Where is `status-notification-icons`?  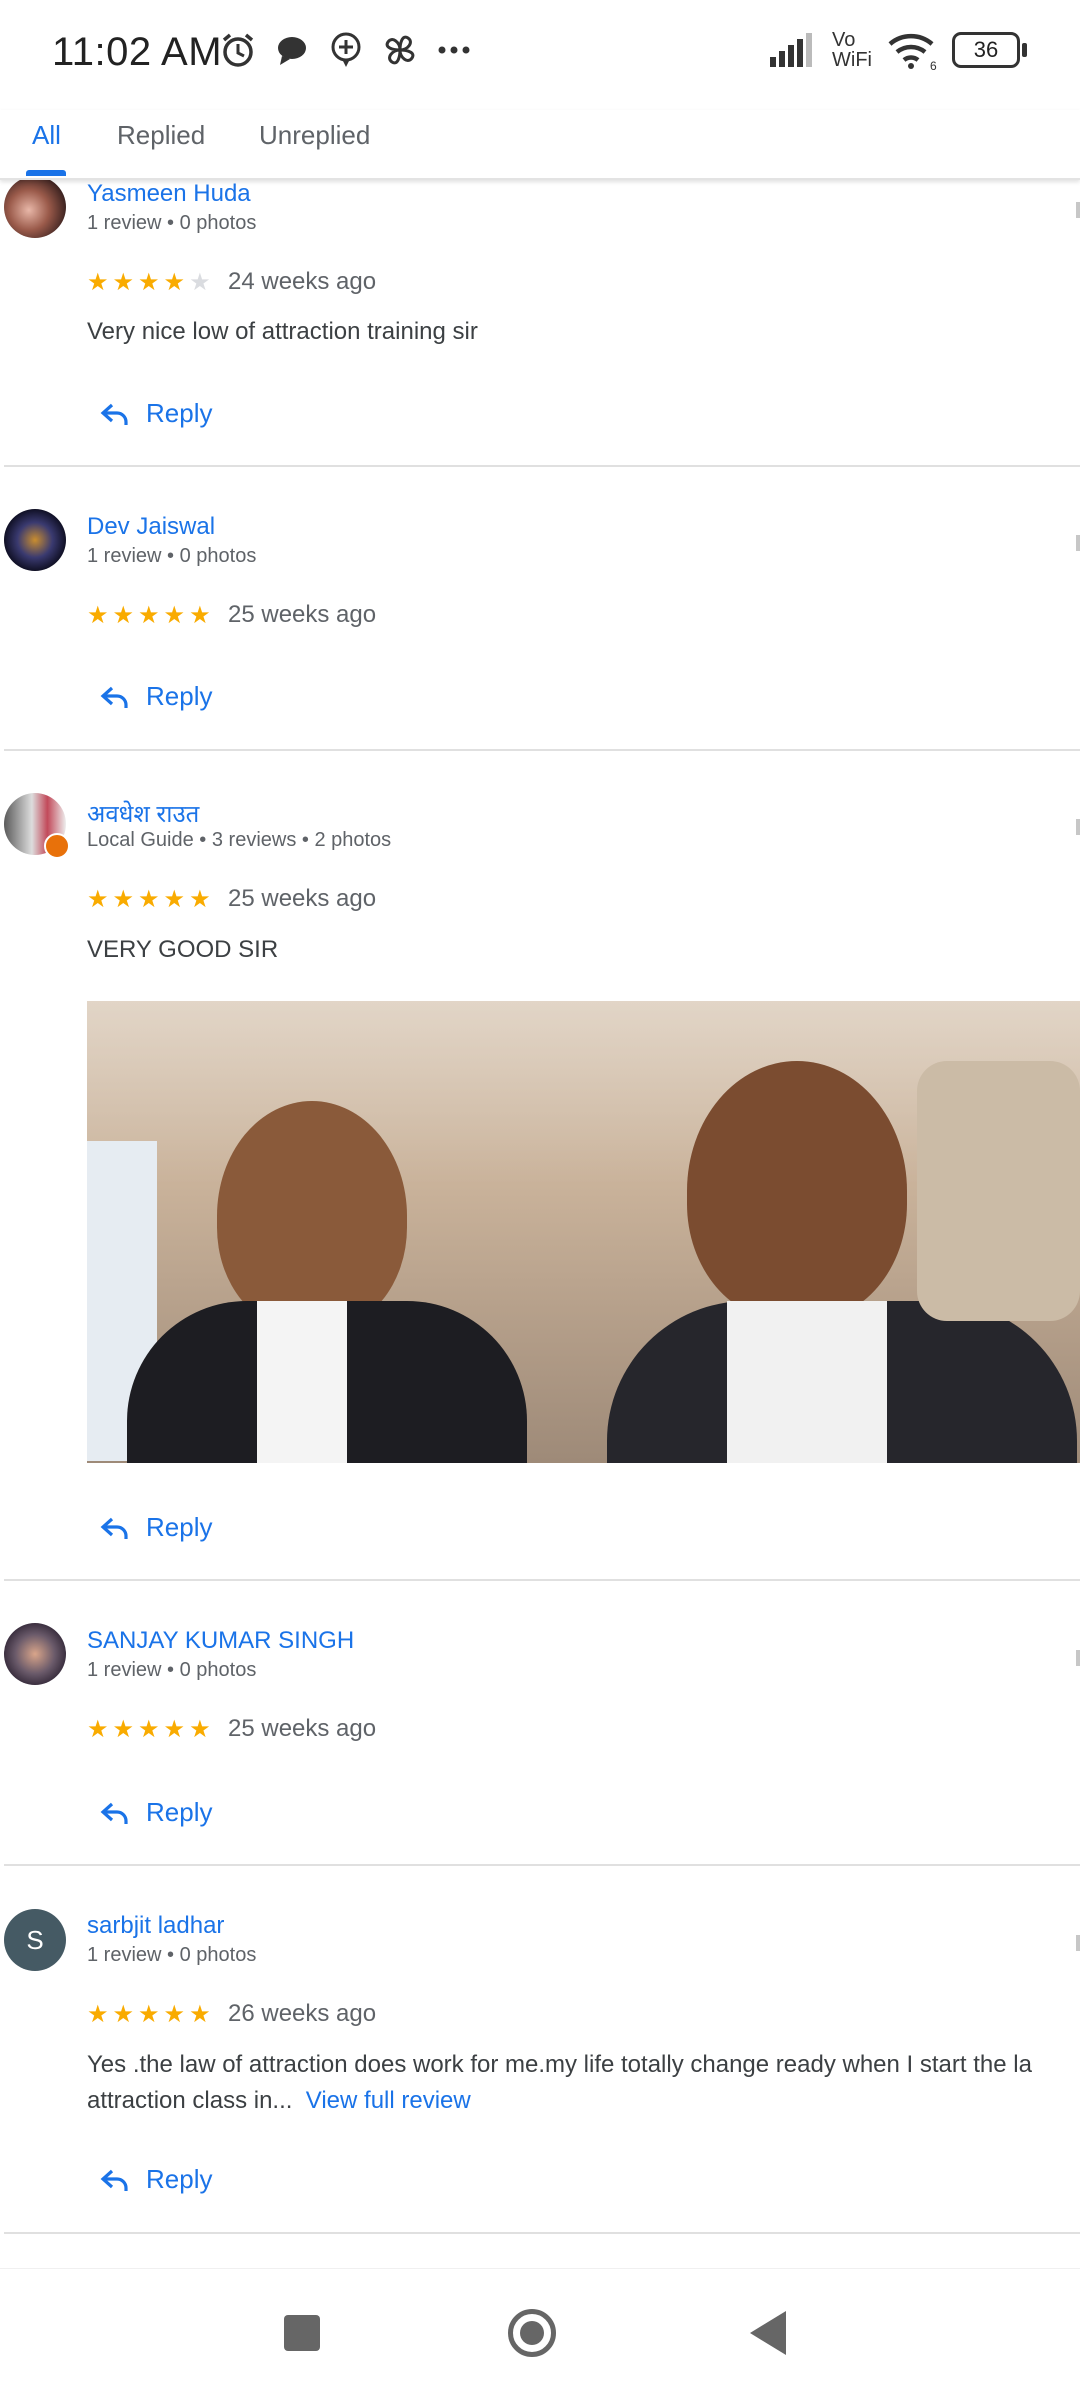
status-notification-icons is located at coordinates (346, 50).